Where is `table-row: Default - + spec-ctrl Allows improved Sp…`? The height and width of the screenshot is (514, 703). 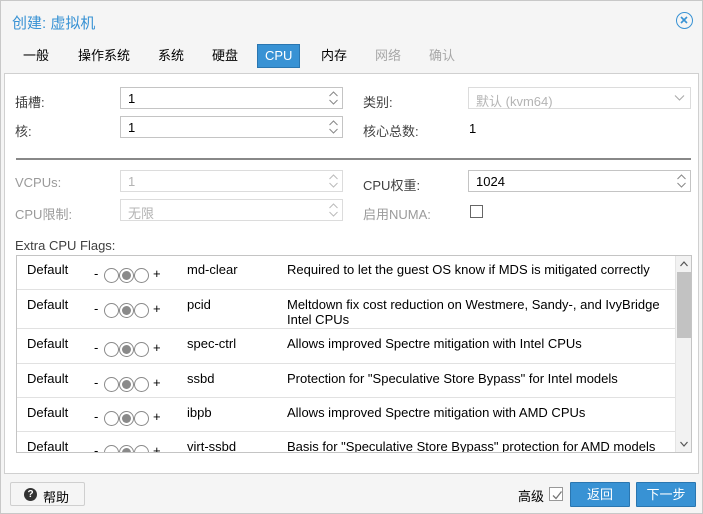
table-row: Default - + spec-ctrl Allows improved Sp… is located at coordinates (346, 347).